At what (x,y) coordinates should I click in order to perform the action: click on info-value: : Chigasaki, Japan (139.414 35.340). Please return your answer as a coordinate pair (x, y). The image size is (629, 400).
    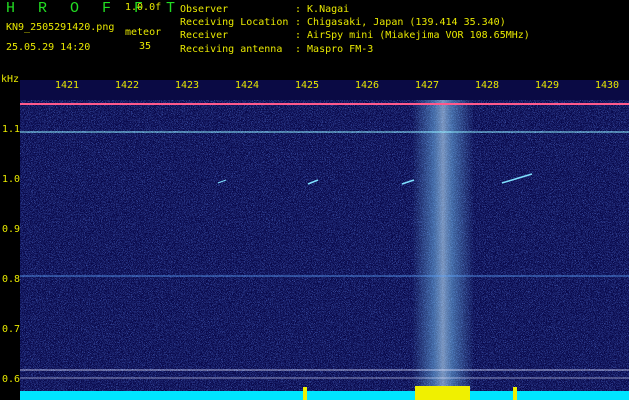
    Looking at the image, I should click on (400, 23).